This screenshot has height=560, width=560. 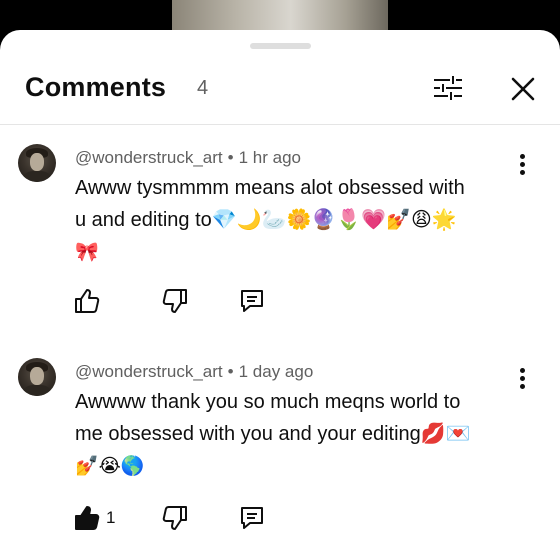 I want to click on comment-count: 4, so click(x=203, y=88).